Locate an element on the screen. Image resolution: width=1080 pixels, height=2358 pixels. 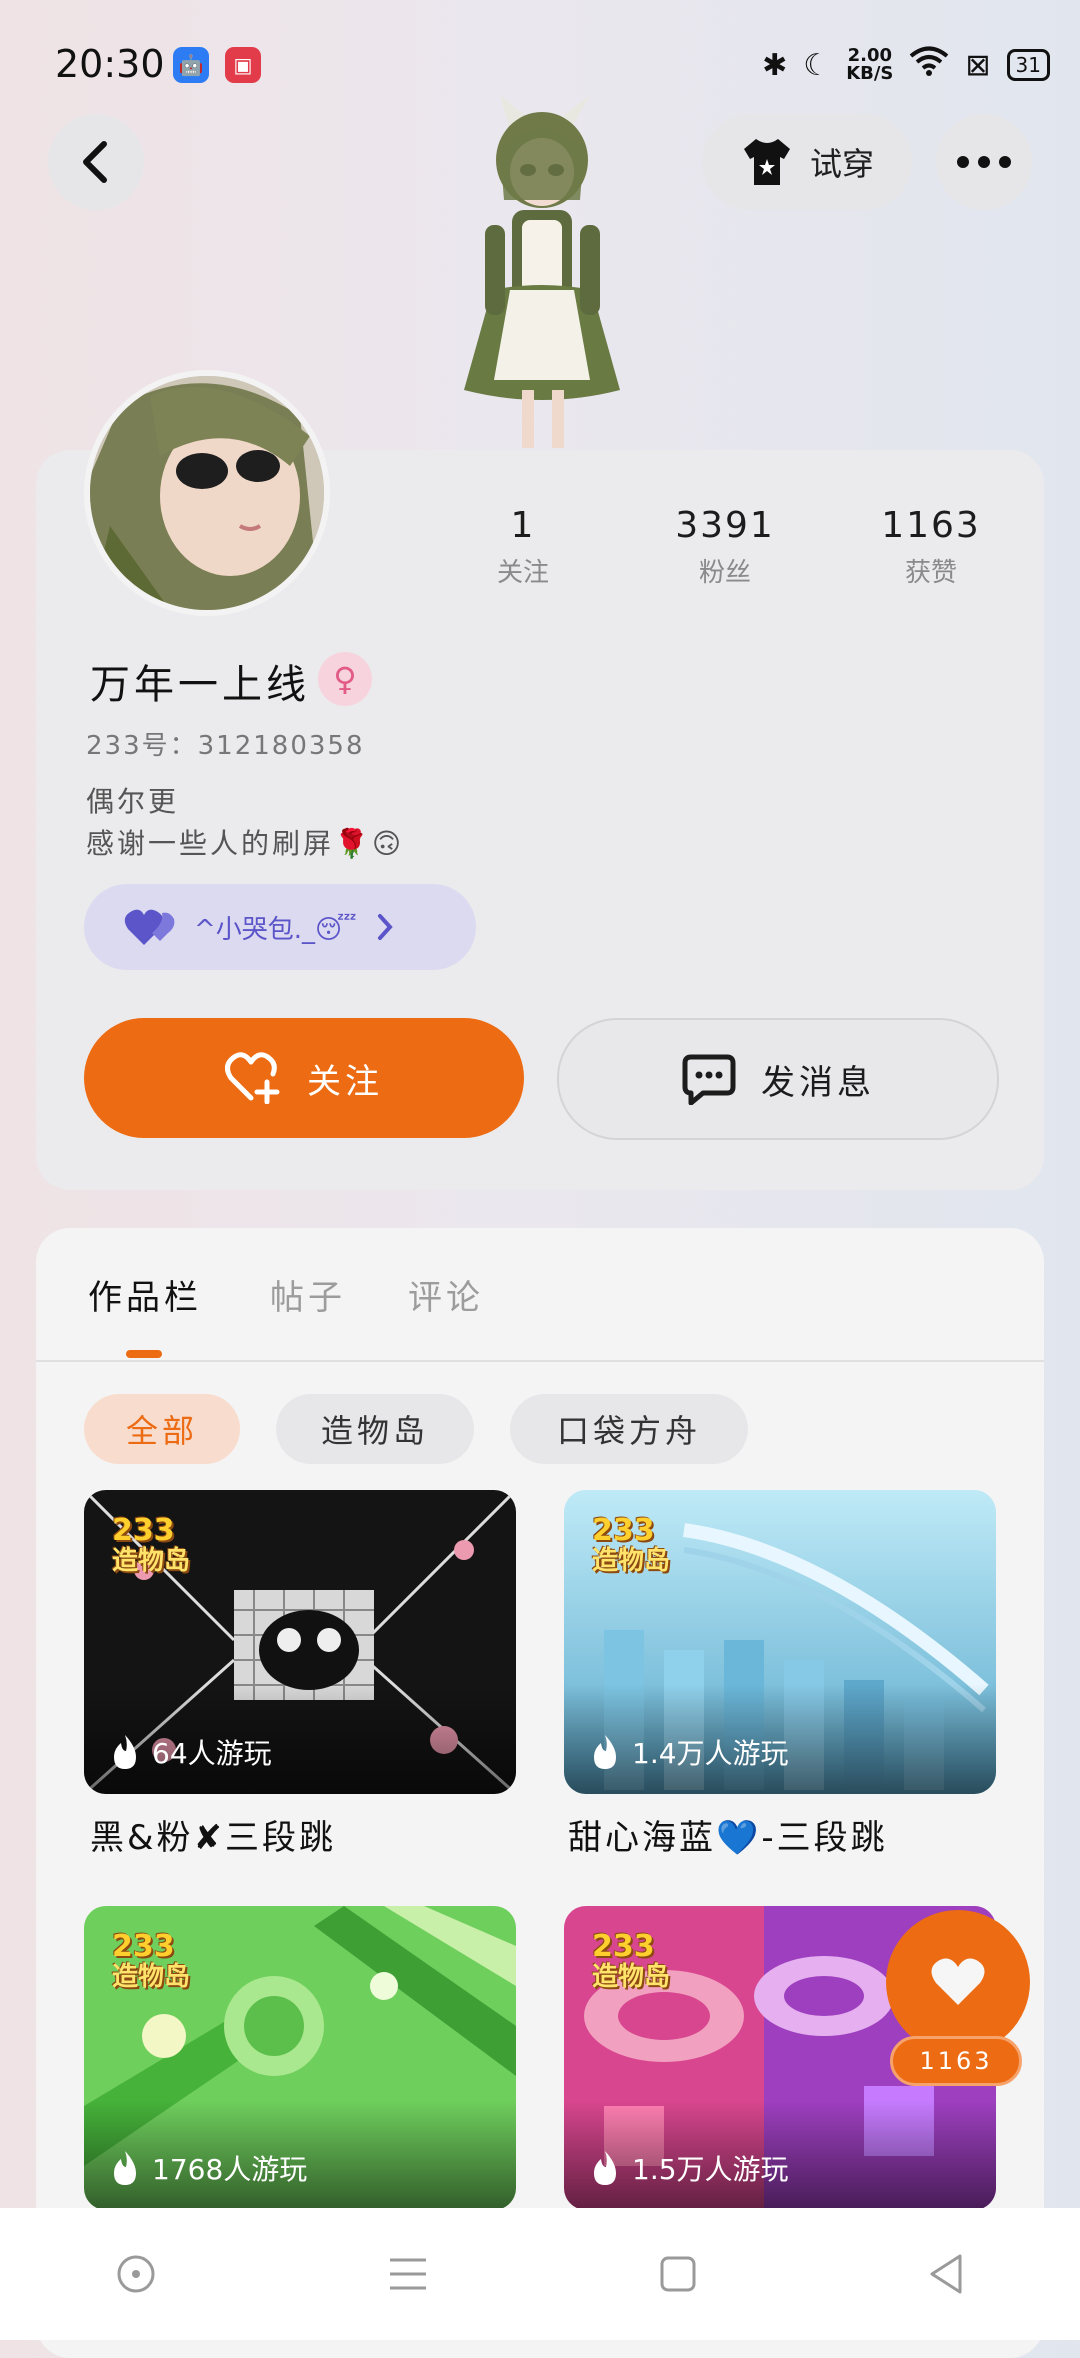
chevron-right-icon is located at coordinates (385, 927).